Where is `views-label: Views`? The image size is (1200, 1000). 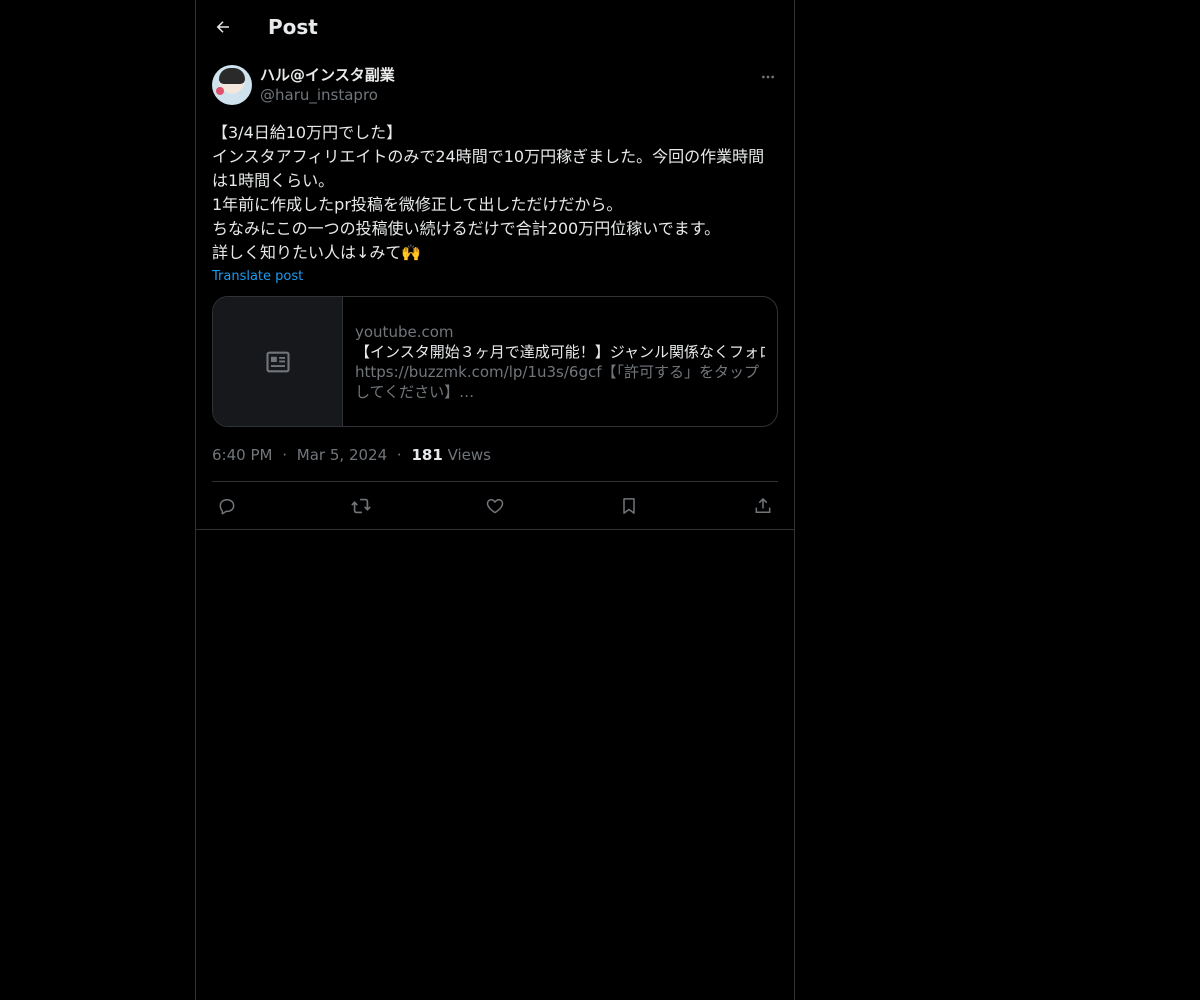
views-label: Views is located at coordinates (469, 455).